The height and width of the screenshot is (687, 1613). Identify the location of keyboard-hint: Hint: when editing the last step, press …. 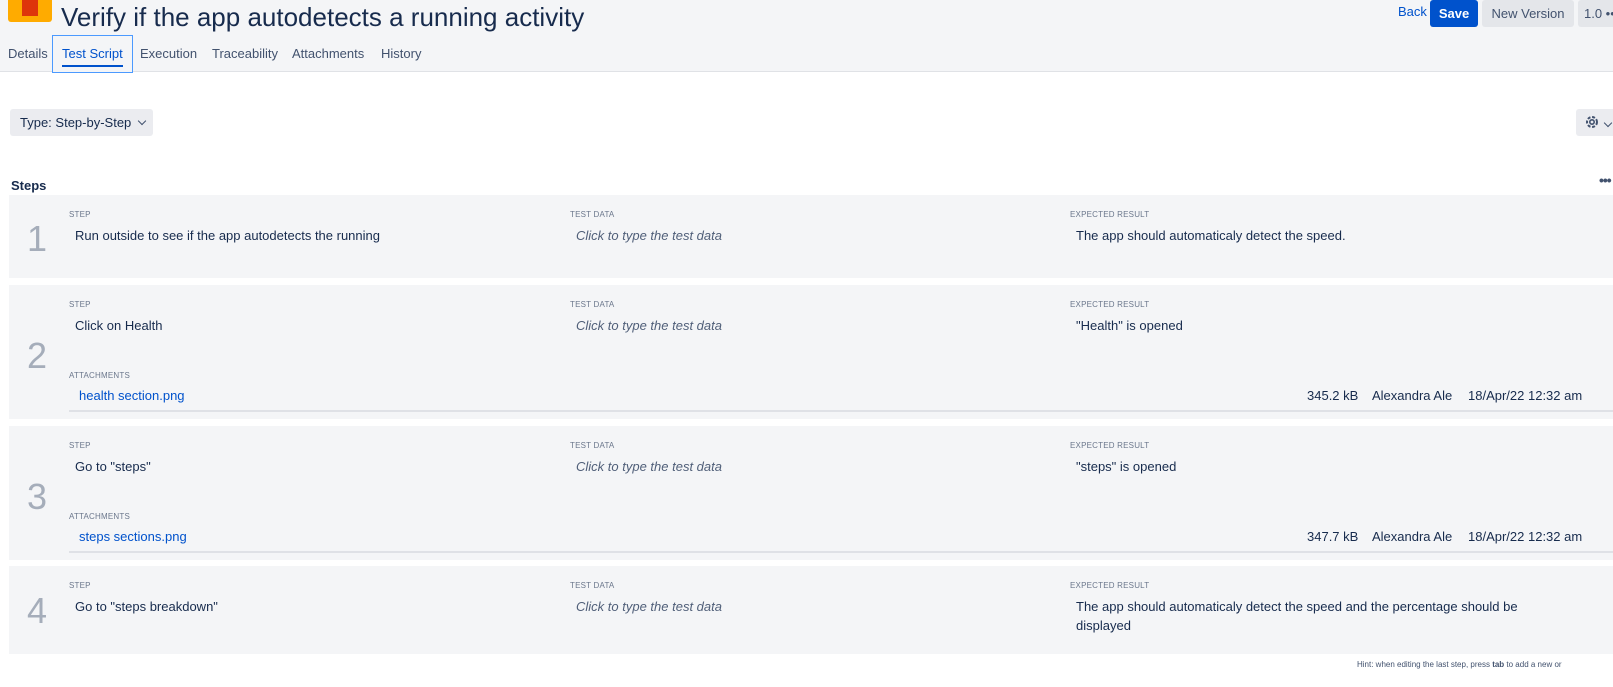
(1459, 664).